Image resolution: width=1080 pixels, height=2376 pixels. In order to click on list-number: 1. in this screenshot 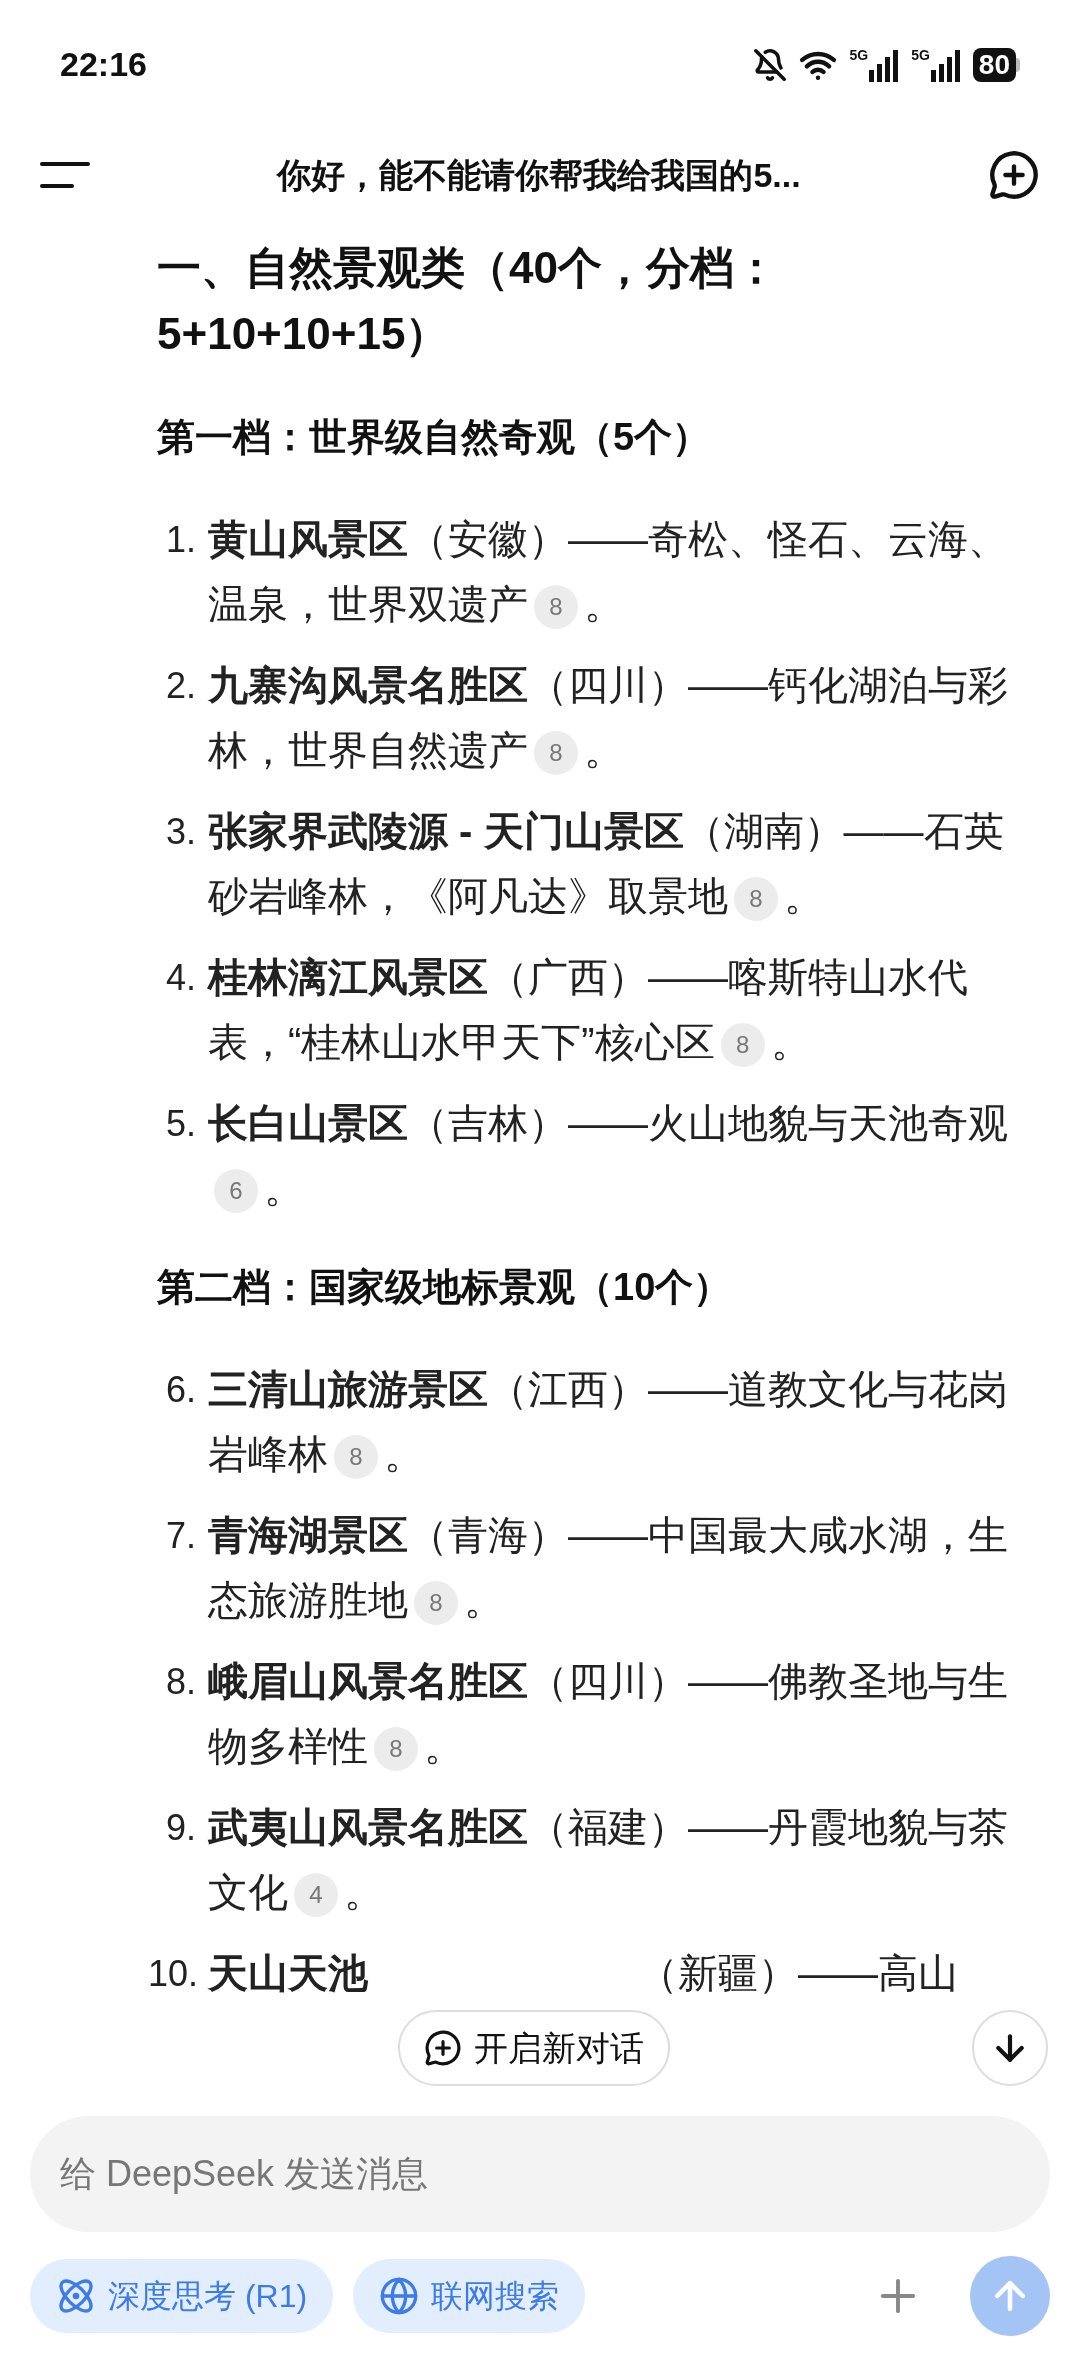, I will do `click(180, 540)`.